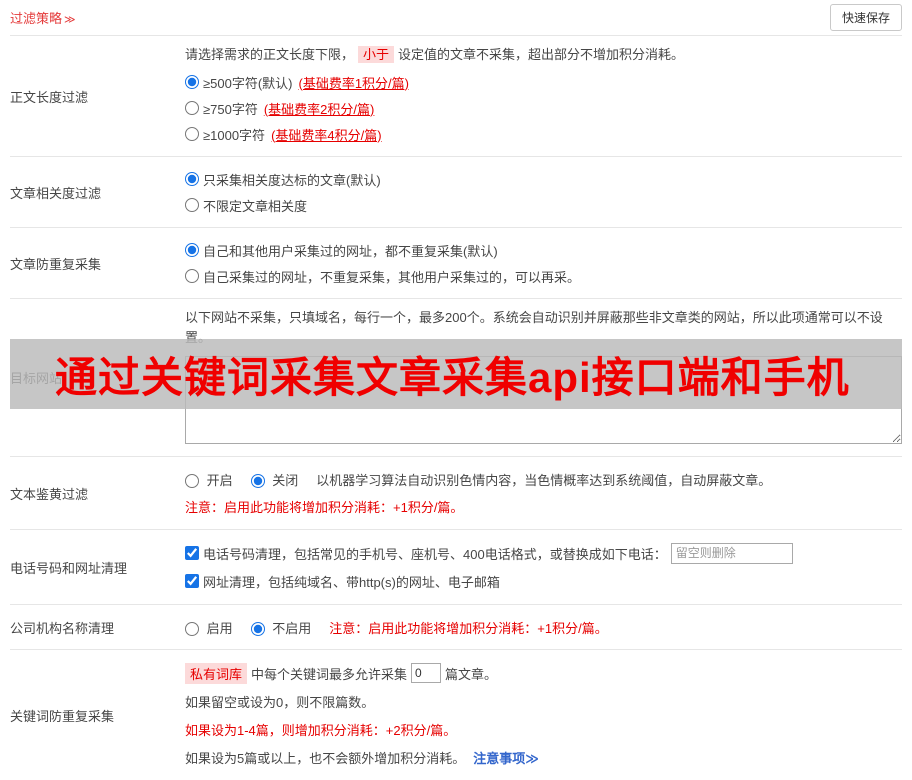 Image resolution: width=912 pixels, height=780 pixels. What do you see at coordinates (543, 276) in the screenshot?
I see `option-dedup-self-only: 自己采集过的网址，不重复采集，其他用户采集过的，可以再采。` at bounding box center [543, 276].